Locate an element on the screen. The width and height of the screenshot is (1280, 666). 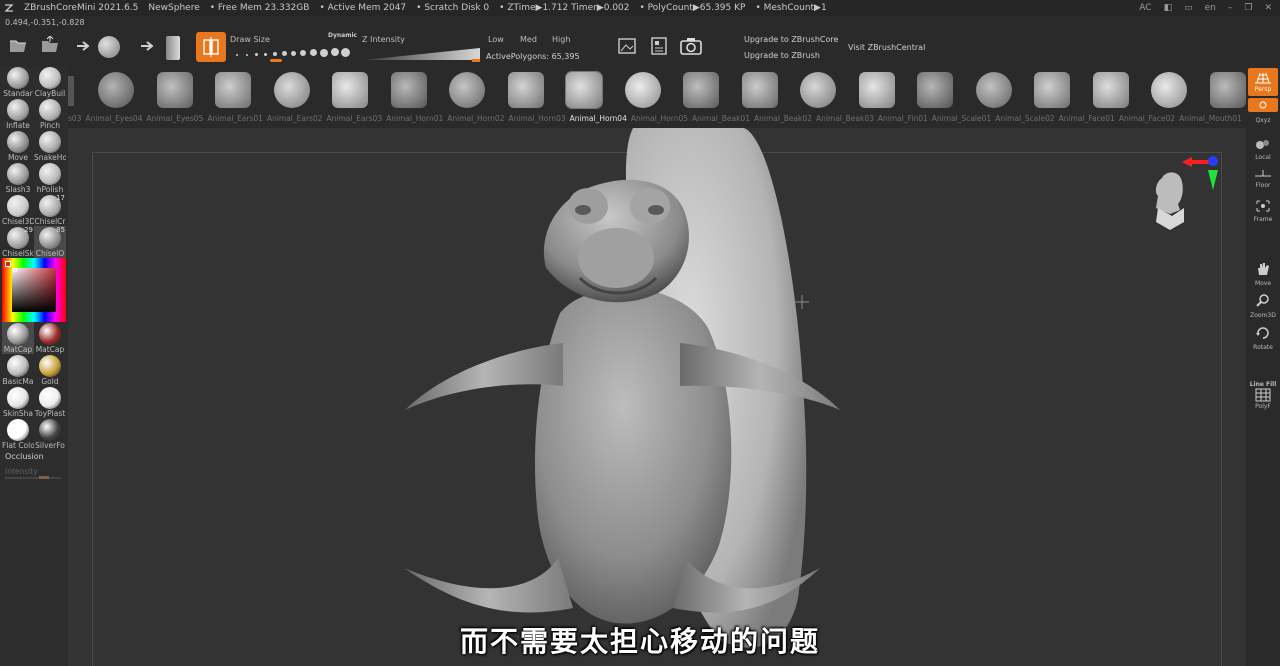
save-folder-icon is located at coordinates (50, 45).